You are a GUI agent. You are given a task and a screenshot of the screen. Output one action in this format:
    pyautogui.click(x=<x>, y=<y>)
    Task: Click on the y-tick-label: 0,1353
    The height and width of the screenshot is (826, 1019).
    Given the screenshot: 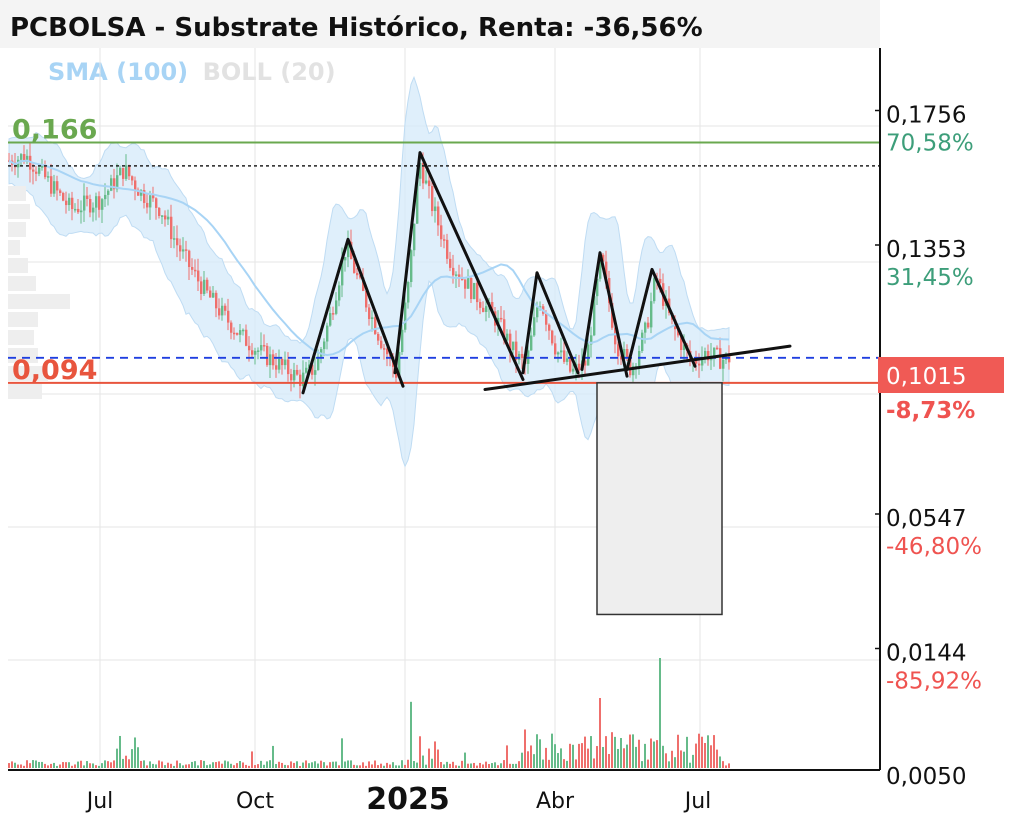 What is the action you would take?
    pyautogui.click(x=926, y=250)
    